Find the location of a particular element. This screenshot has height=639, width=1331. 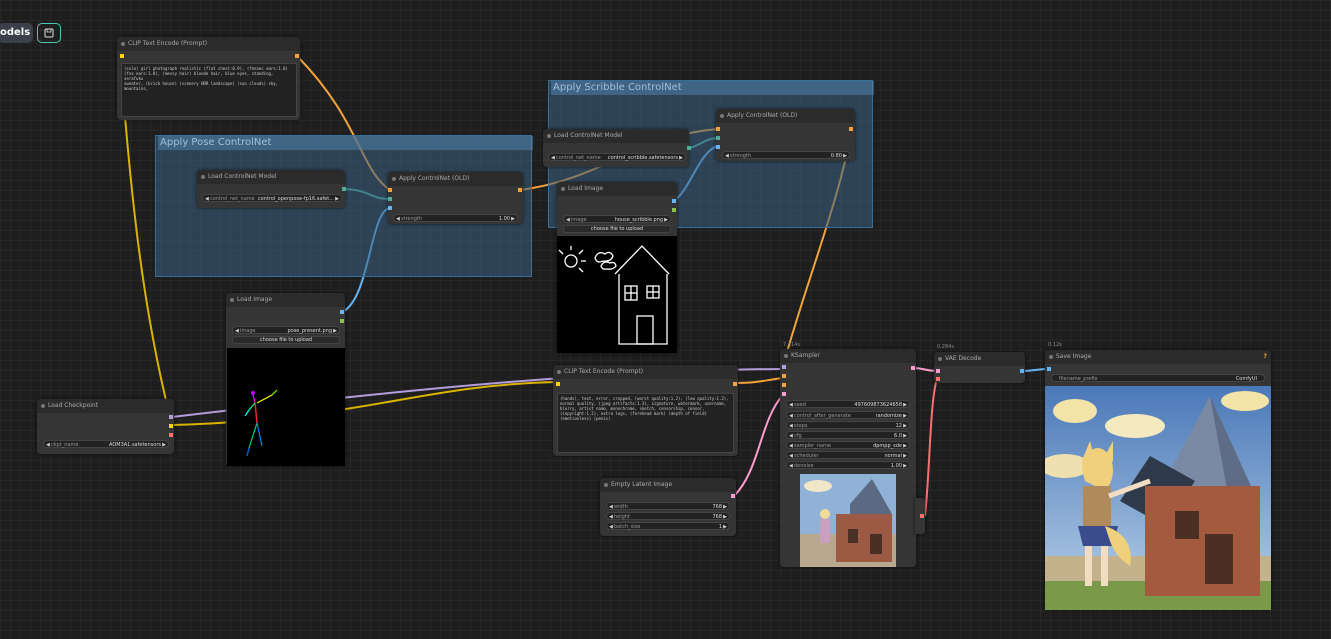

scheduler-combo: ◀ scheduler normal ▶ is located at coordinates (848, 455).